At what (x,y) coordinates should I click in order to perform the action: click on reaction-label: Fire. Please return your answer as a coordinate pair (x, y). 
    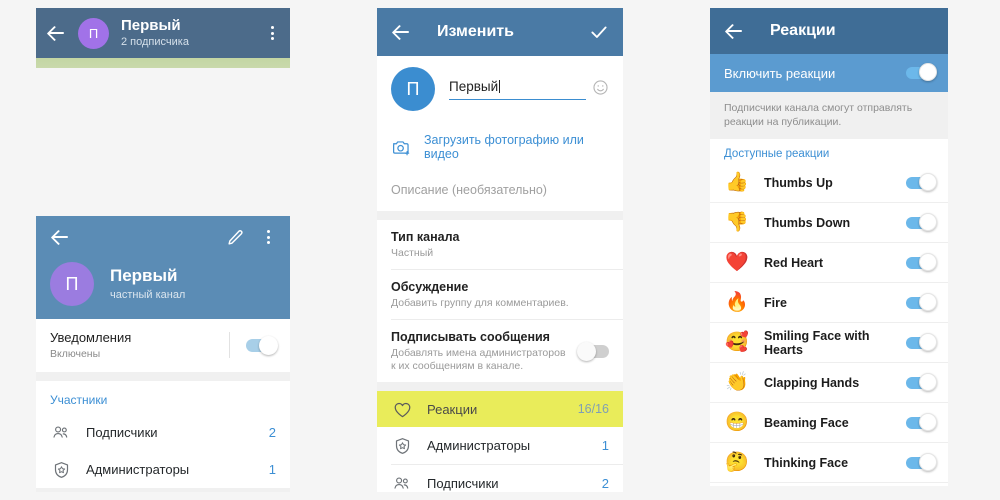
    Looking at the image, I should click on (775, 302).